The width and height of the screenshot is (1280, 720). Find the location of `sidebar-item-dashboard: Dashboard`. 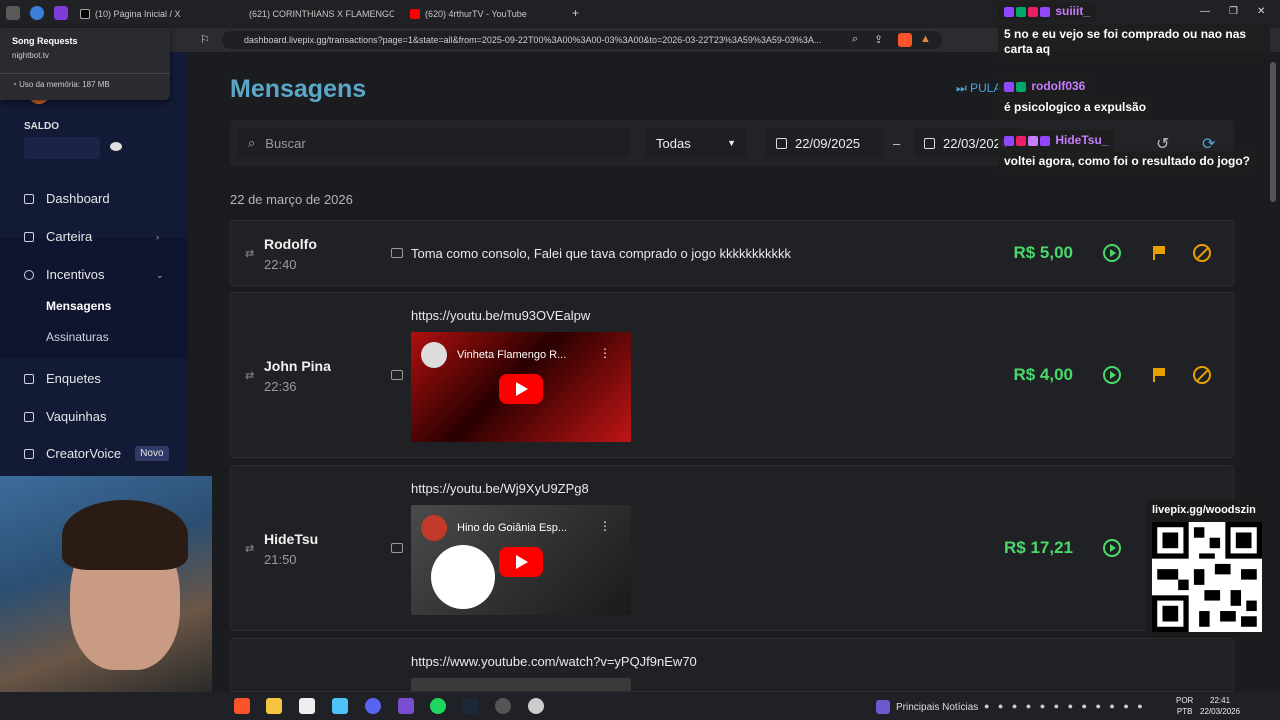

sidebar-item-dashboard: Dashboard is located at coordinates (67, 198).